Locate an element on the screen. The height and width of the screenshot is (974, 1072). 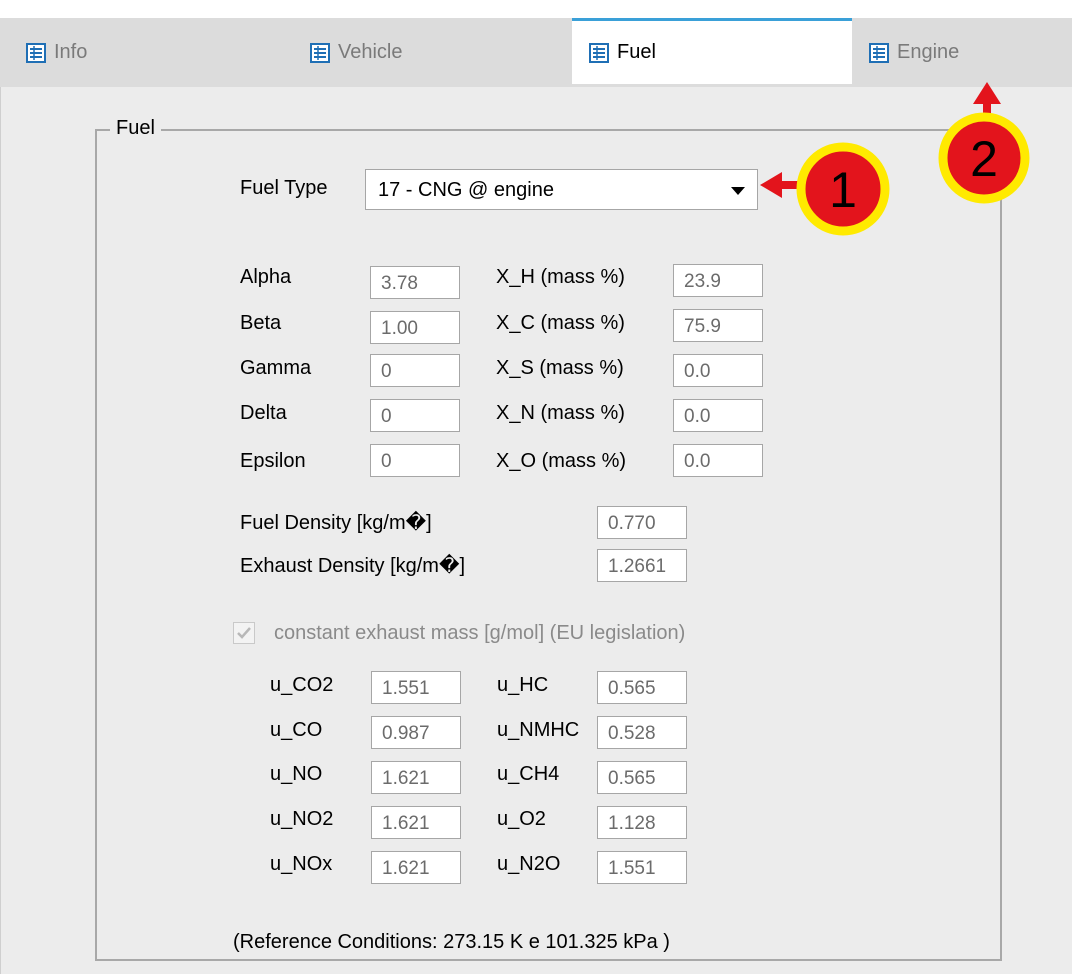
gamma-label: Gamma is located at coordinates (276, 368).